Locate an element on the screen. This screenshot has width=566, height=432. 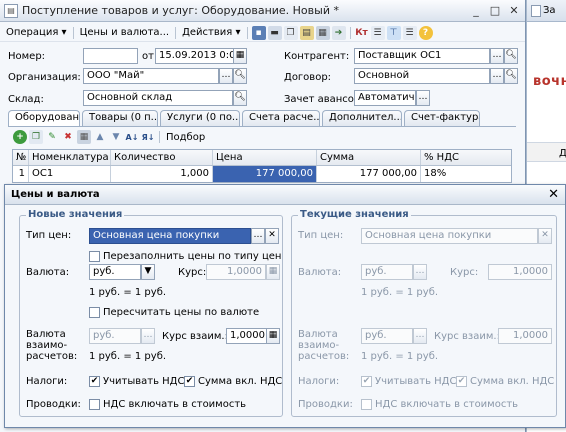
delete-row-icon: ✖ is located at coordinates (68, 137).